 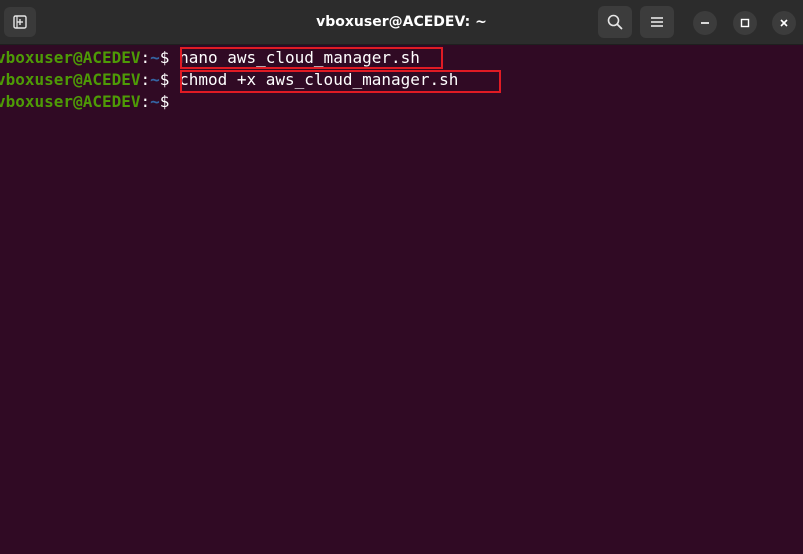 I want to click on new-tab-button, so click(x=20, y=22).